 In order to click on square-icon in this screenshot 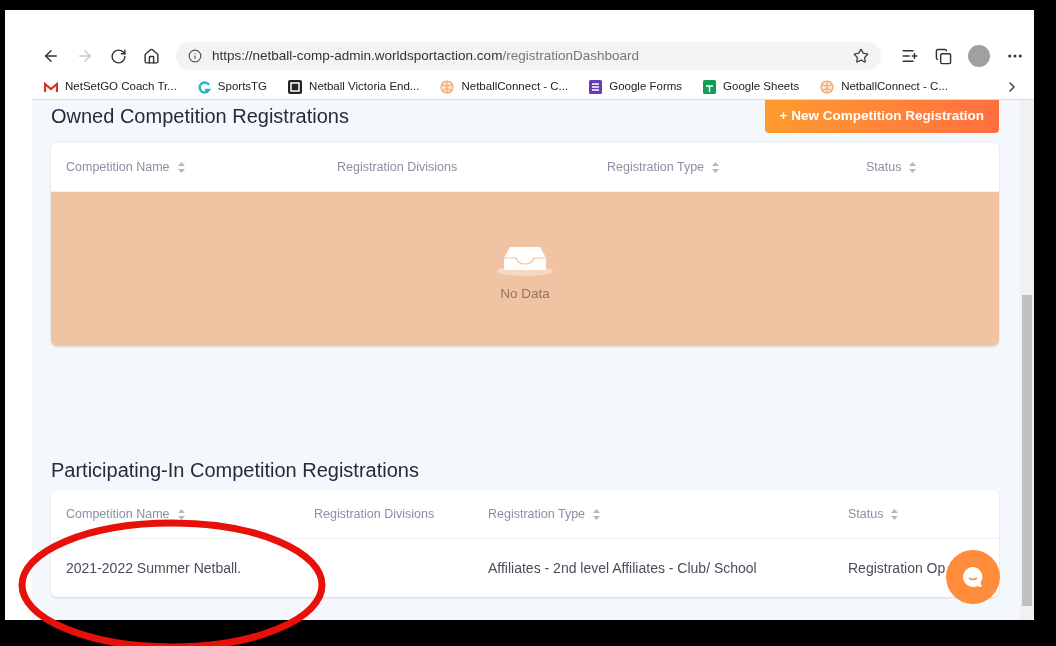, I will do `click(295, 87)`.